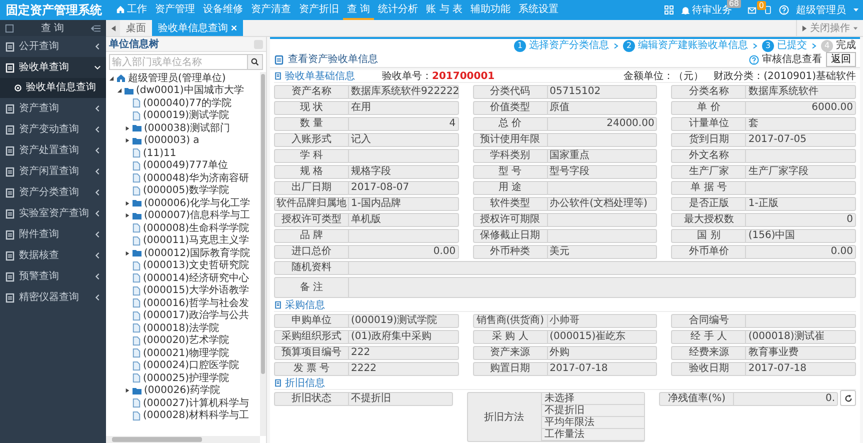  What do you see at coordinates (565, 369) in the screenshot?
I see `form-field: 购置日期 2017-07-18` at bounding box center [565, 369].